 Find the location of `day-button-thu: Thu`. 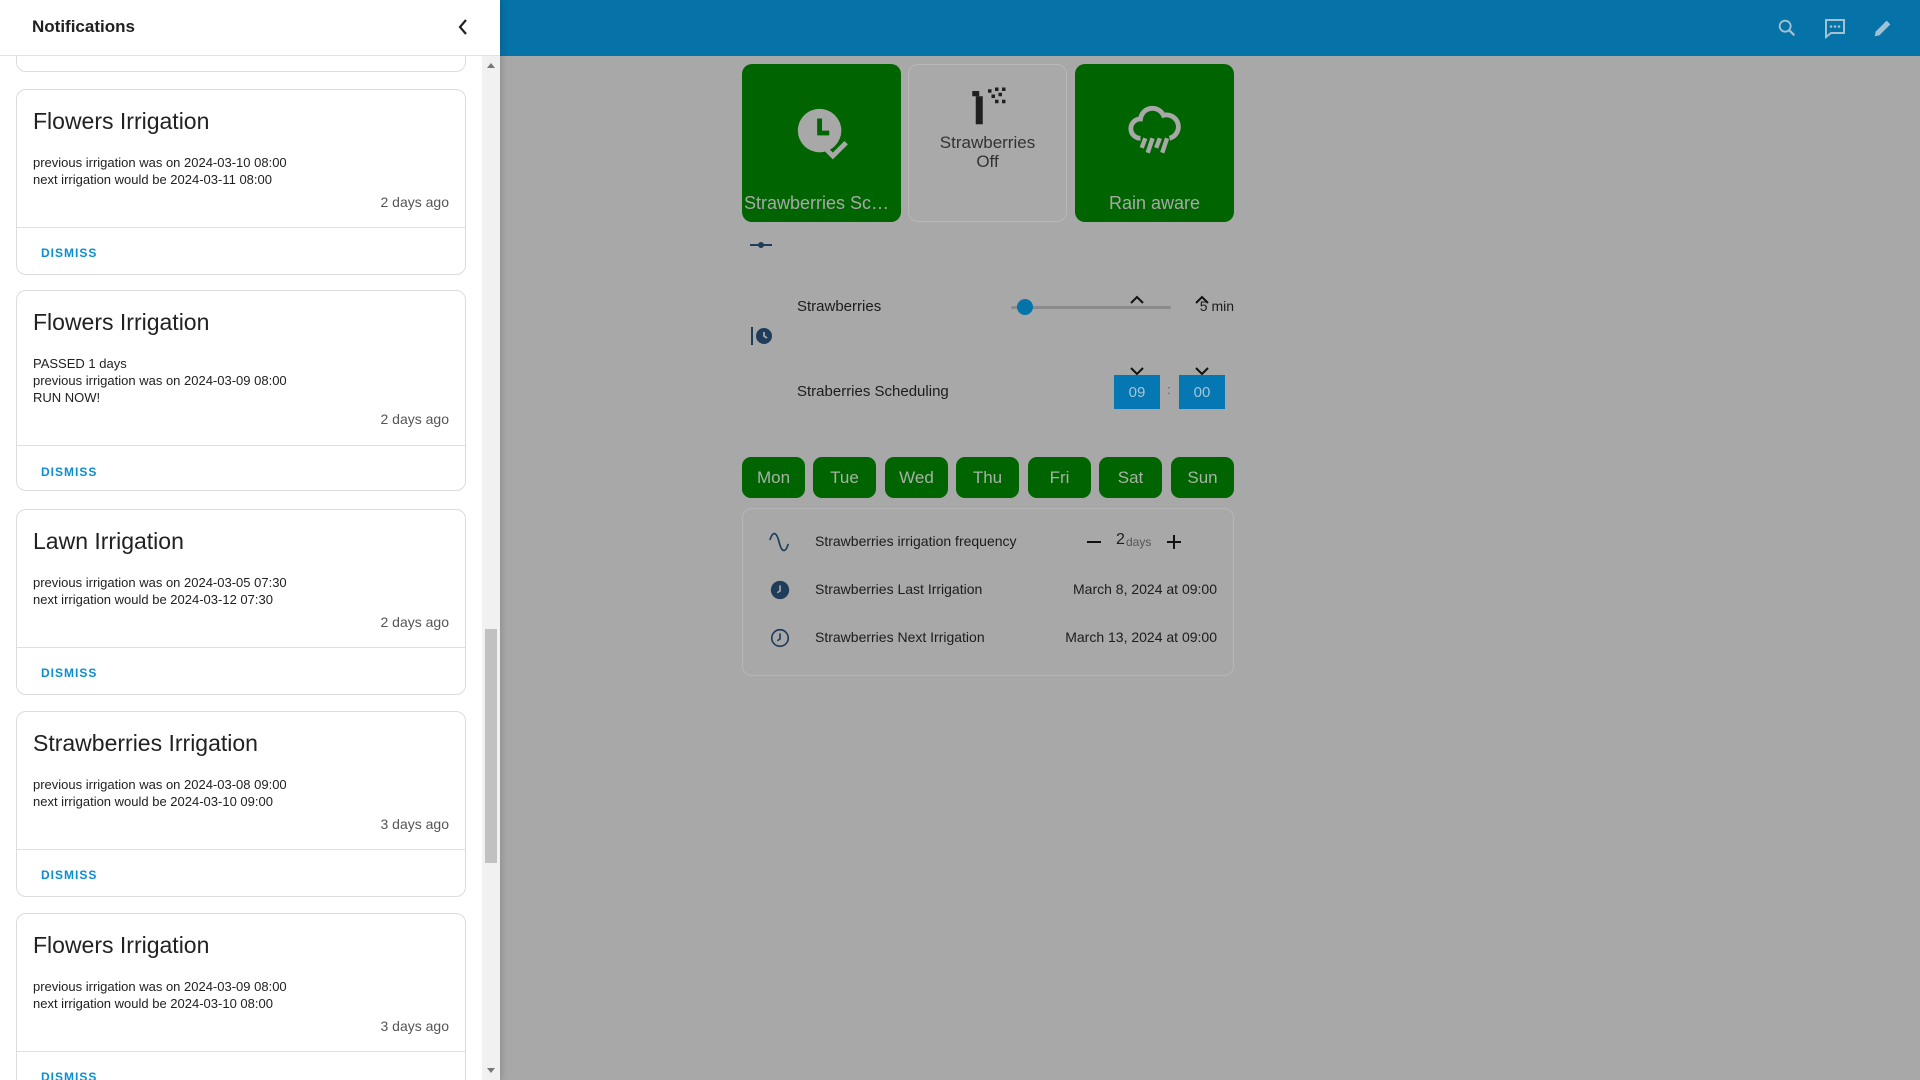

day-button-thu: Thu is located at coordinates (987, 477).